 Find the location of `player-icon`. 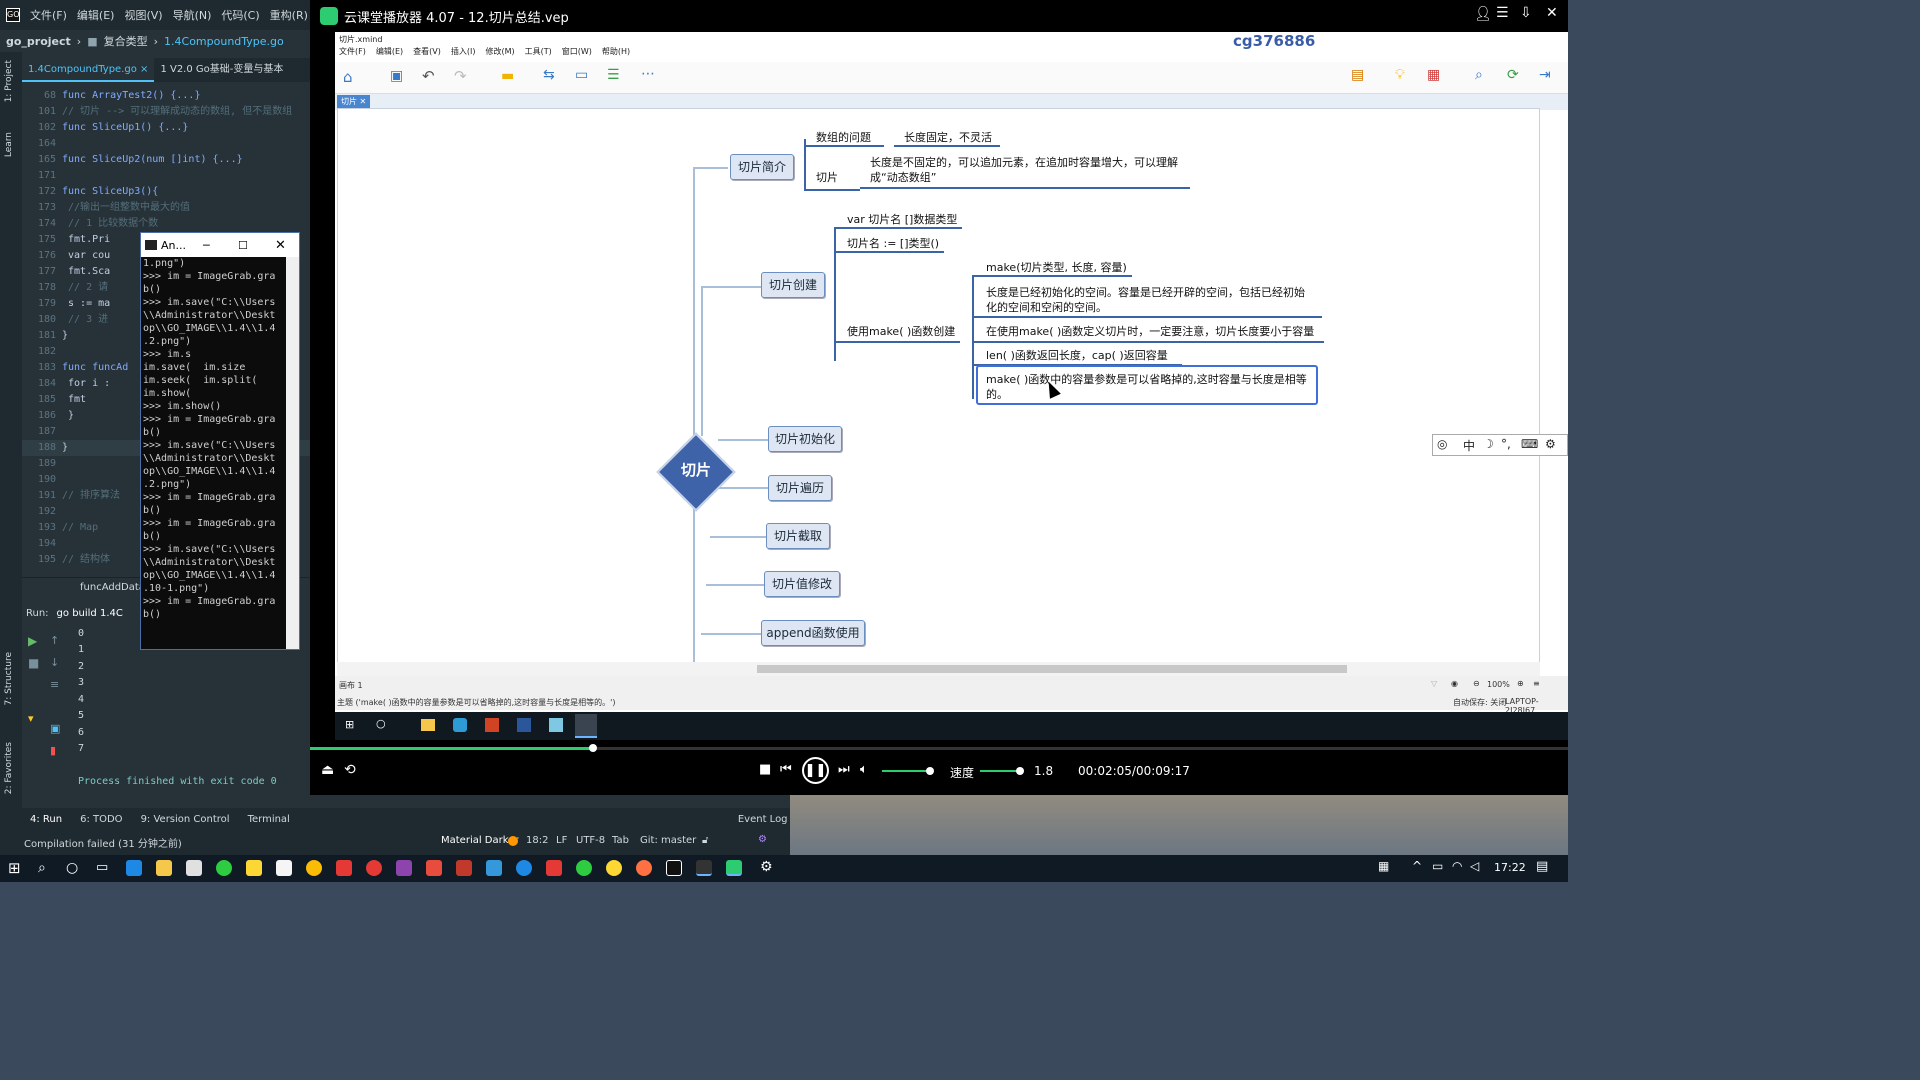

player-icon is located at coordinates (734, 868).